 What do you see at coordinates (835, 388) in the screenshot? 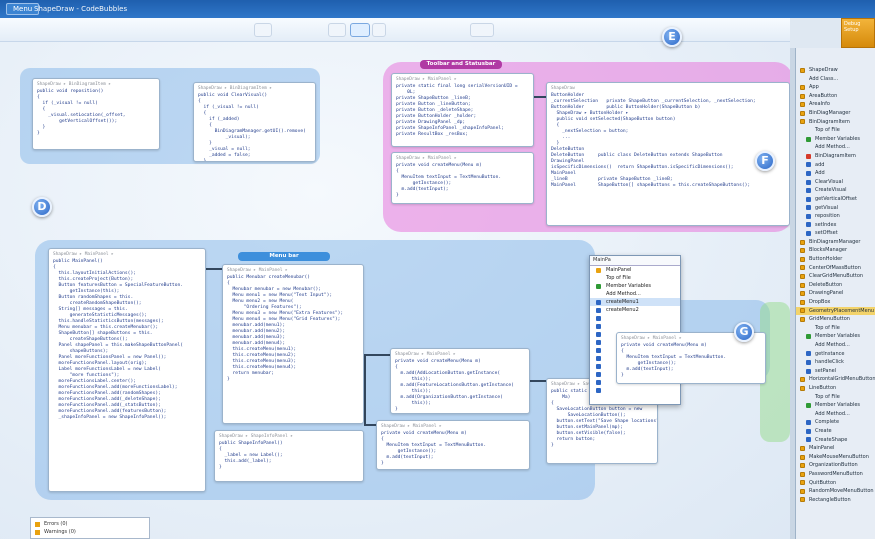
I see `tree-item: LineButton` at bounding box center [835, 388].